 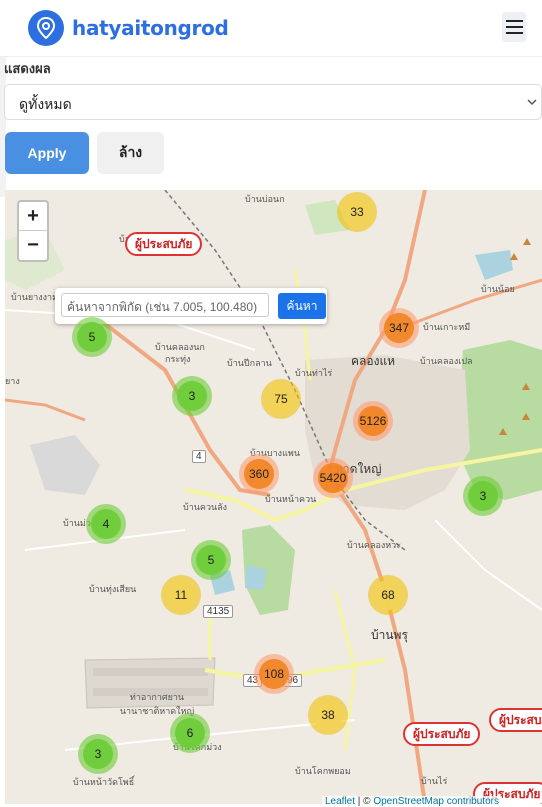 I want to click on map-place-label: กระทุ่ง, so click(x=178, y=360).